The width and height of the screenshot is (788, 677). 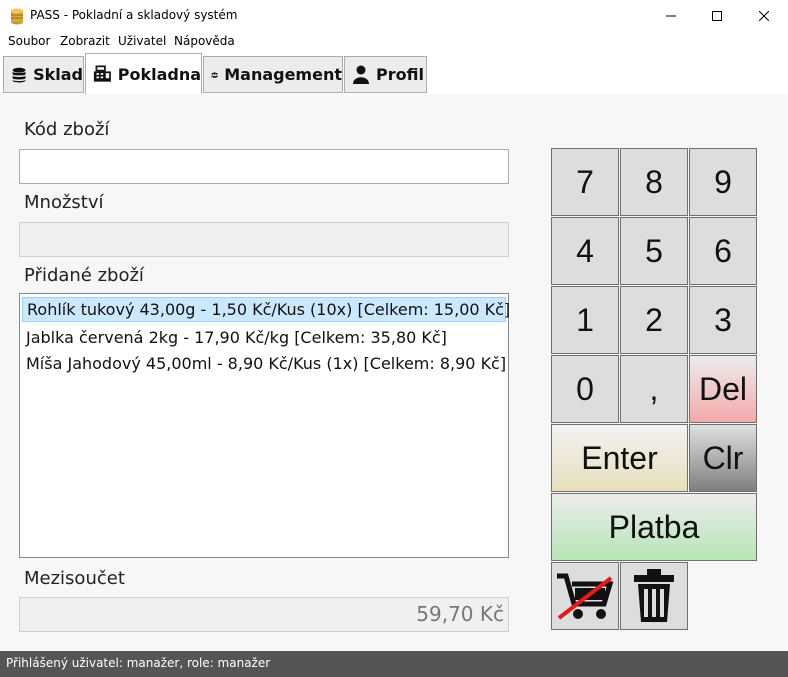 I want to click on key-1: 1, so click(x=585, y=320).